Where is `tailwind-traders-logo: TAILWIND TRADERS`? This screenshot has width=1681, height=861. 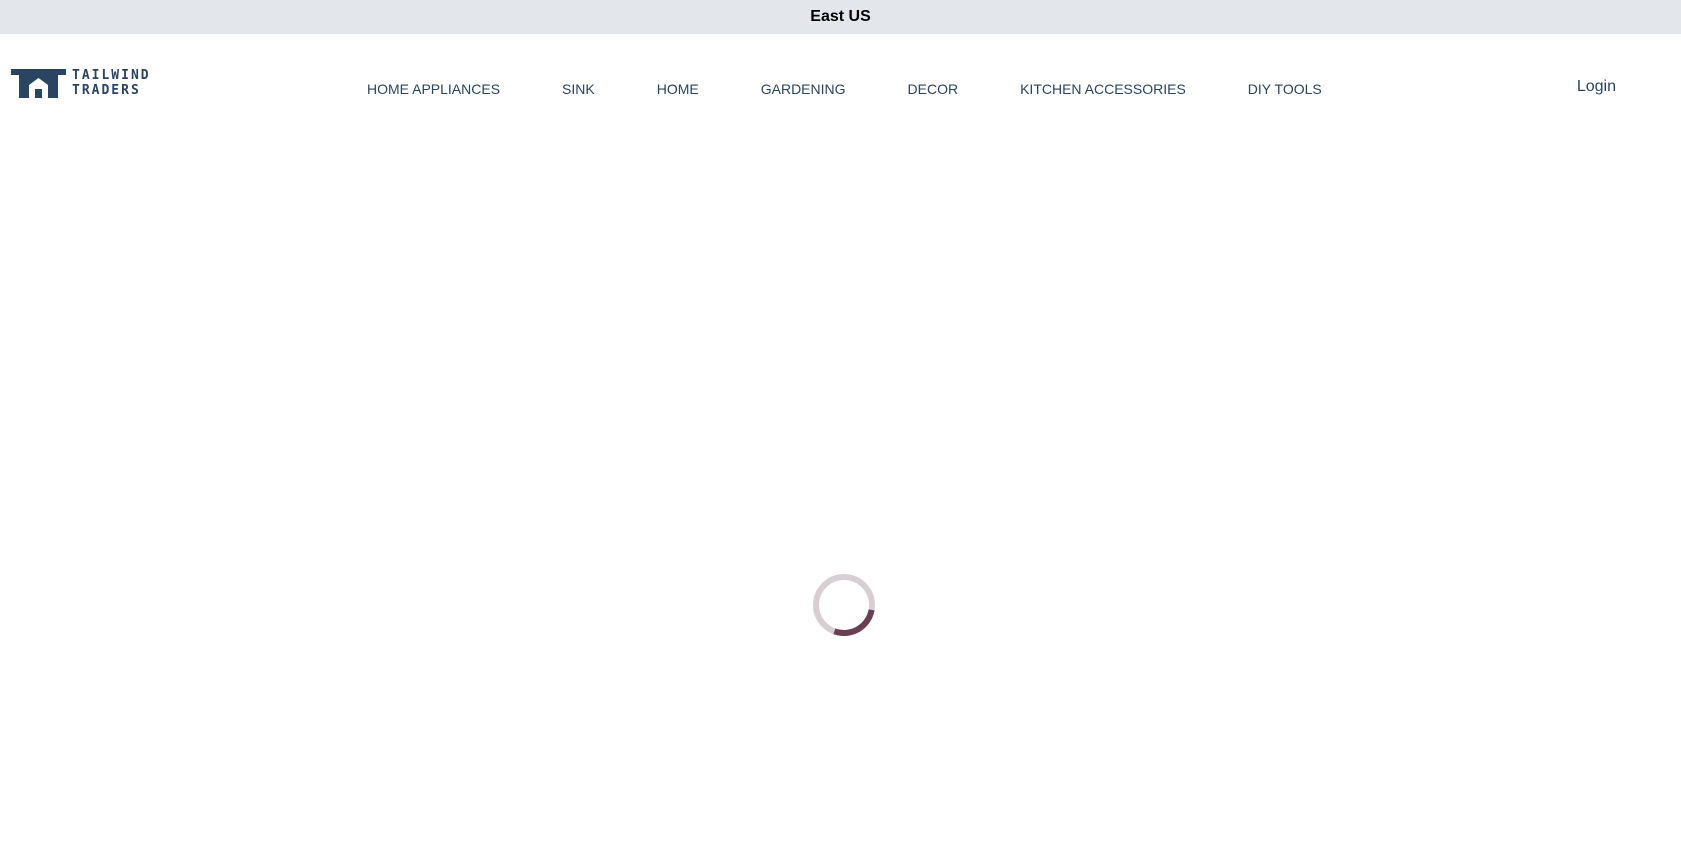
tailwind-traders-logo: TAILWIND TRADERS is located at coordinates (81, 83).